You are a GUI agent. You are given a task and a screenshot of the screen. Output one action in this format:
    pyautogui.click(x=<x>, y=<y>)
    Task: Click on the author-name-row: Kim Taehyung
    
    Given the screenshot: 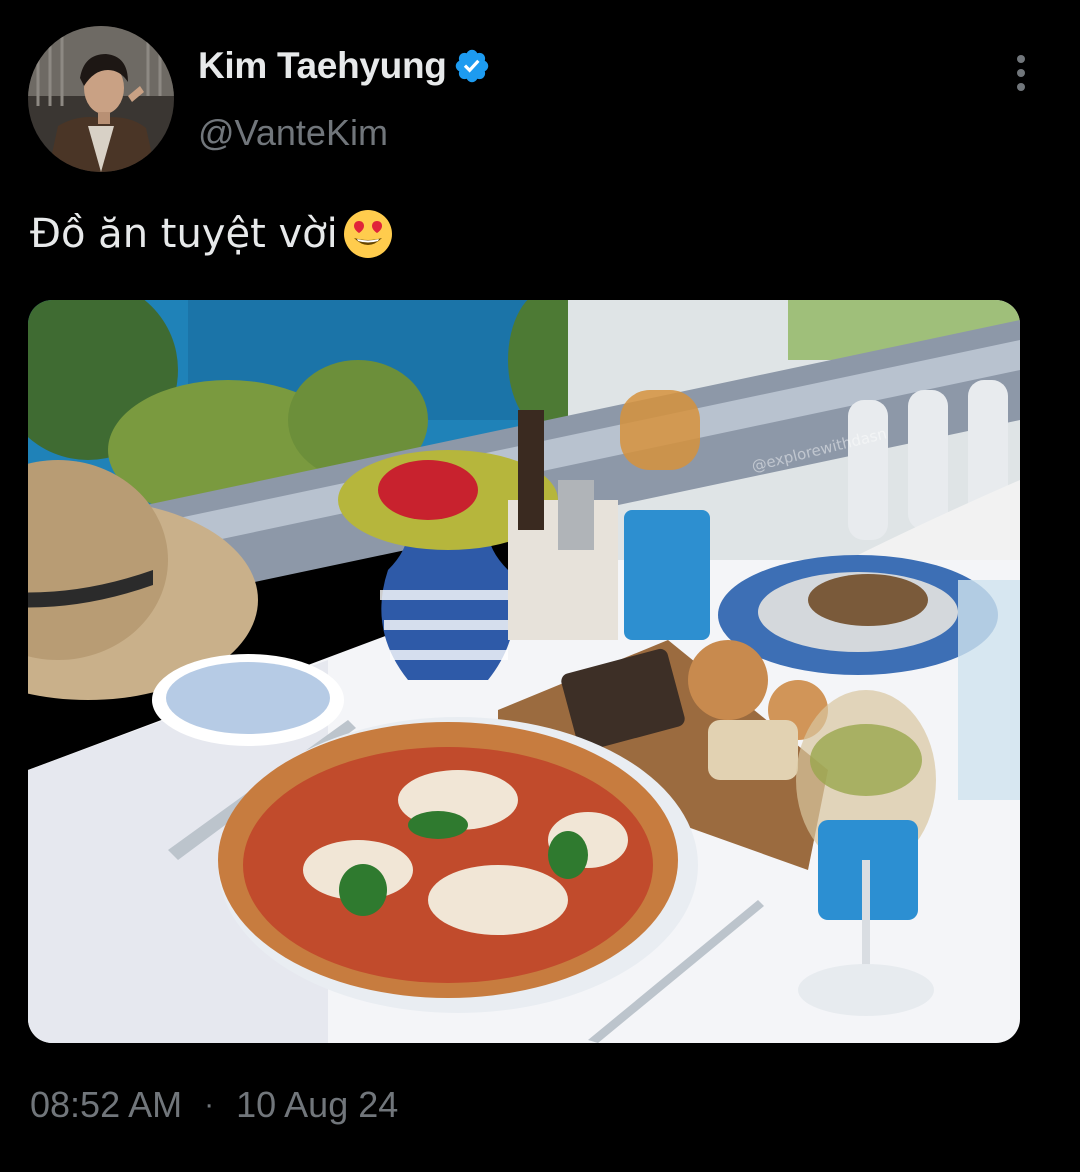 What is the action you would take?
    pyautogui.click(x=344, y=66)
    